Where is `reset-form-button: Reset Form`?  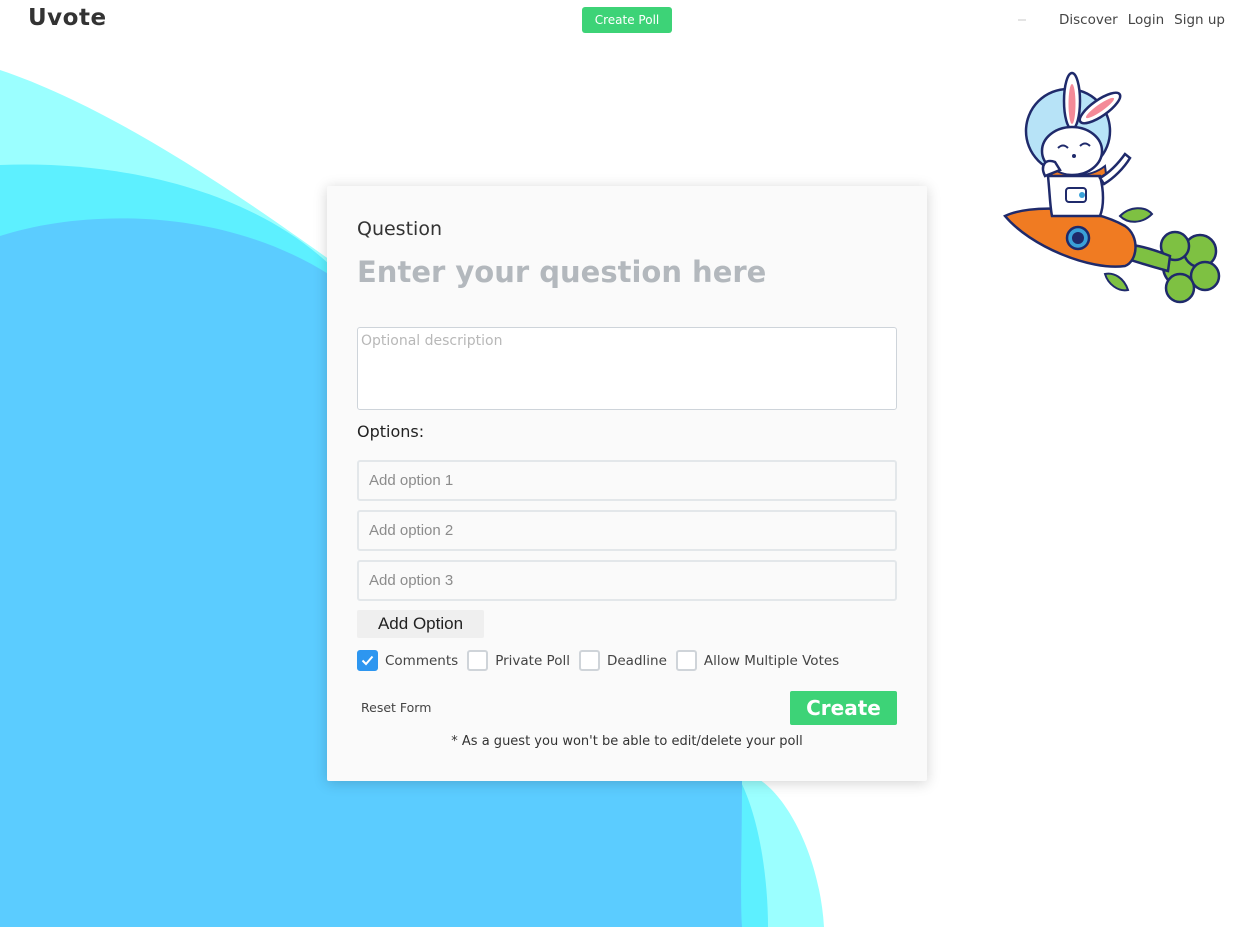 reset-form-button: Reset Form is located at coordinates (396, 707).